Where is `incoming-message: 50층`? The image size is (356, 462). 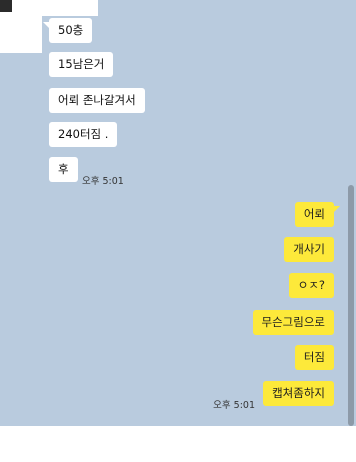
incoming-message: 50층 is located at coordinates (68, 30).